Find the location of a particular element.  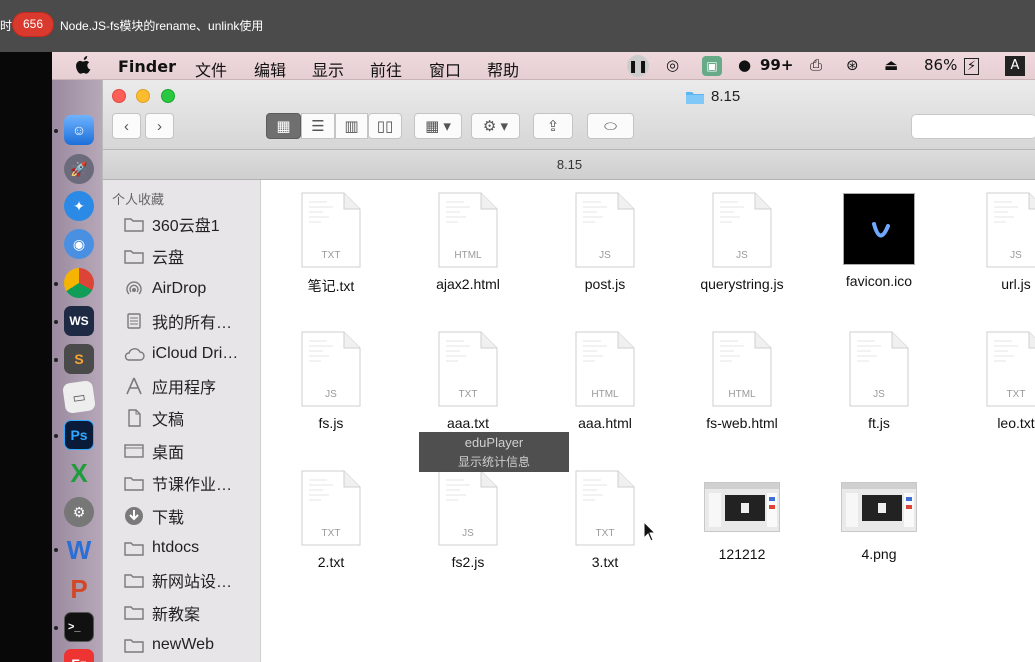

file-name: 4.png is located at coordinates (879, 554).